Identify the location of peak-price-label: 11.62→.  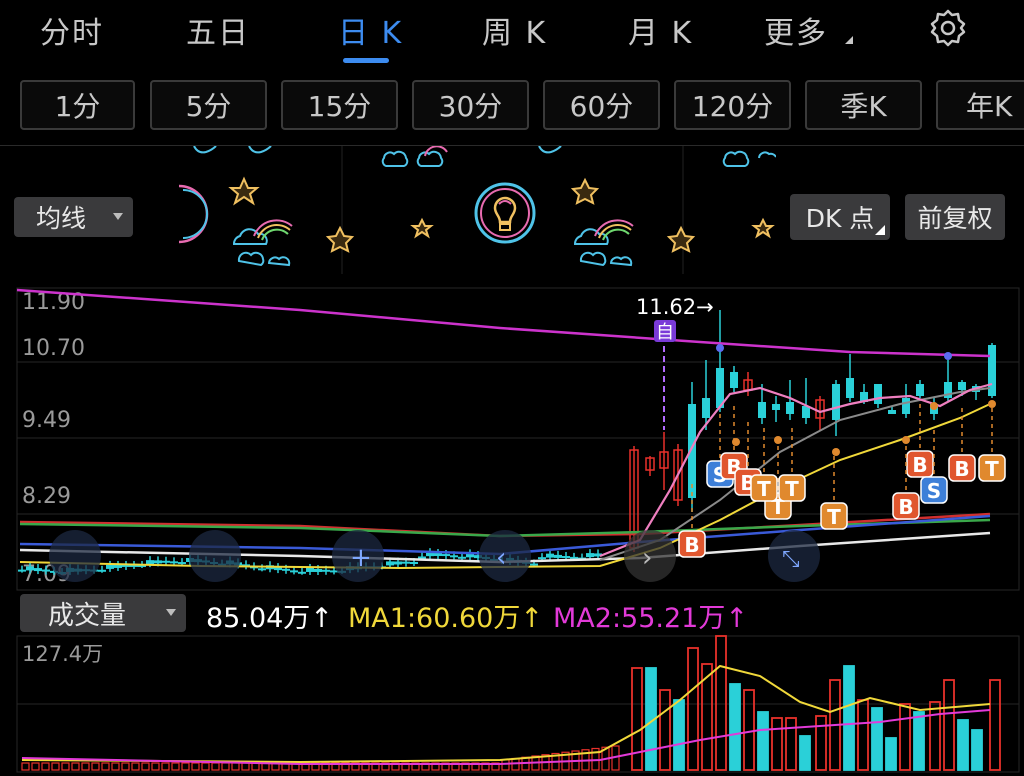
(675, 307).